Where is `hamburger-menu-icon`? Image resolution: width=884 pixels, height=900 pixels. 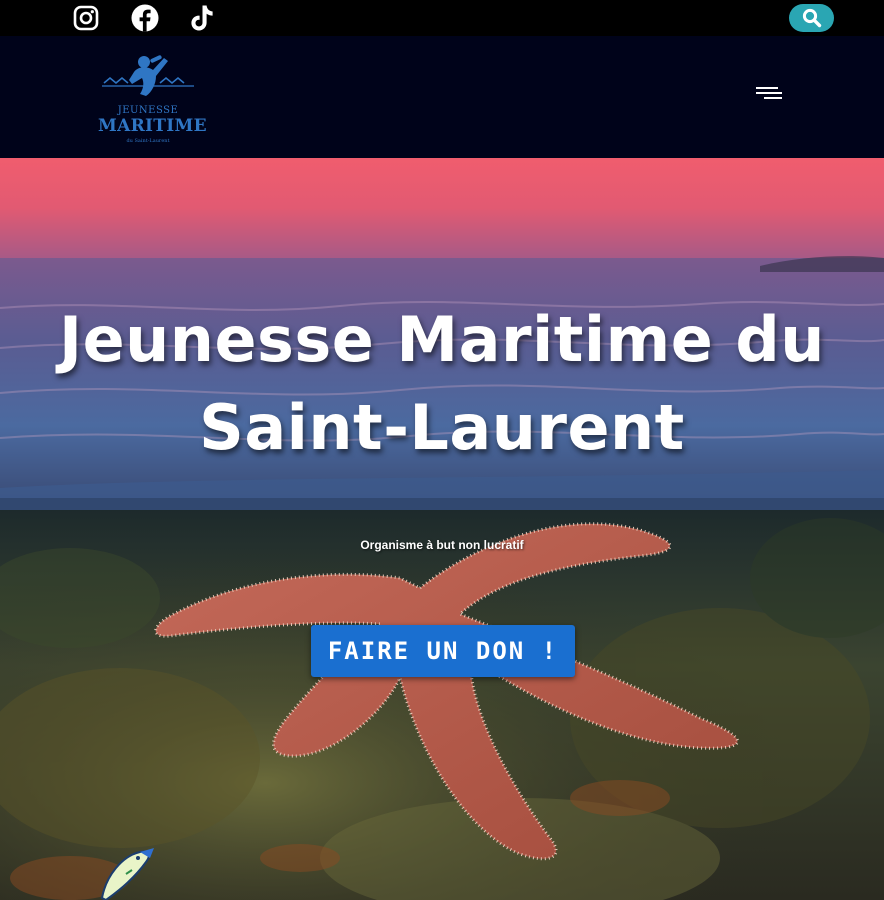 hamburger-menu-icon is located at coordinates (769, 93).